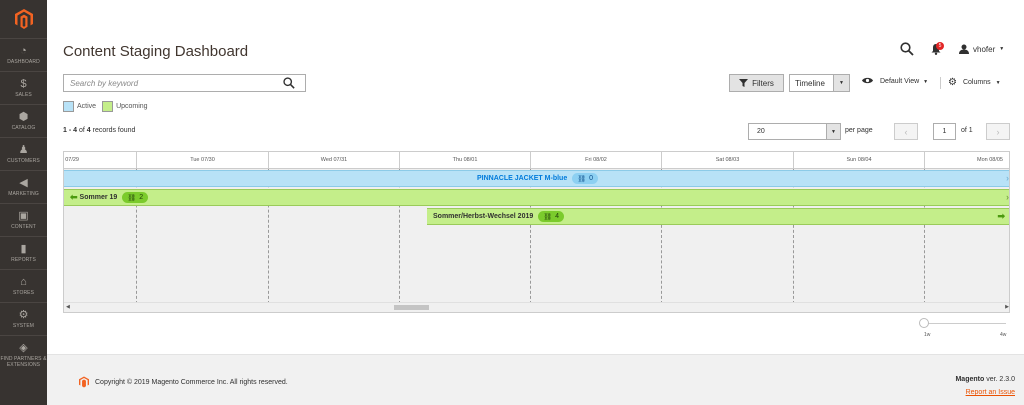  Describe the element at coordinates (990, 392) in the screenshot. I see `report-issue-link: Report an Issue` at that location.